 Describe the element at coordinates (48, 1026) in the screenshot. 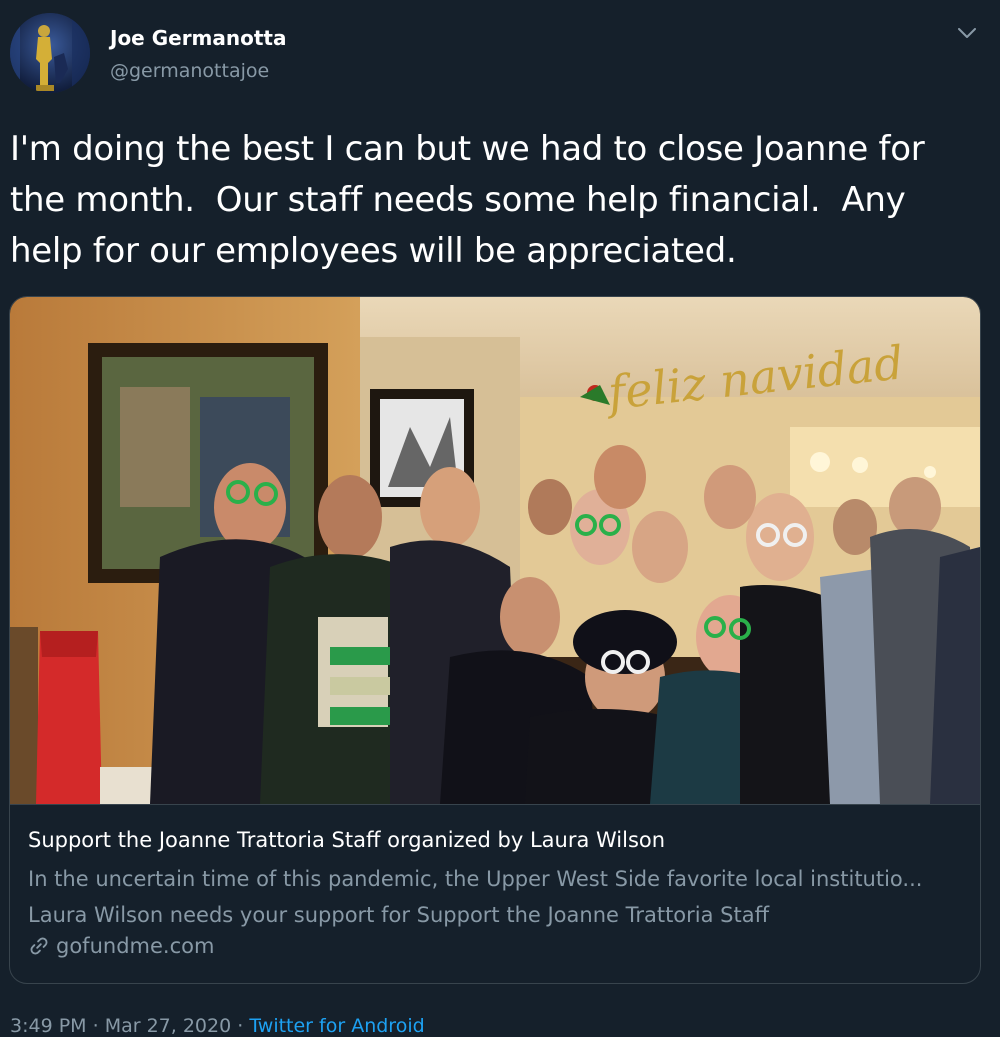

I see `tweet-time: 3:49 PM` at that location.